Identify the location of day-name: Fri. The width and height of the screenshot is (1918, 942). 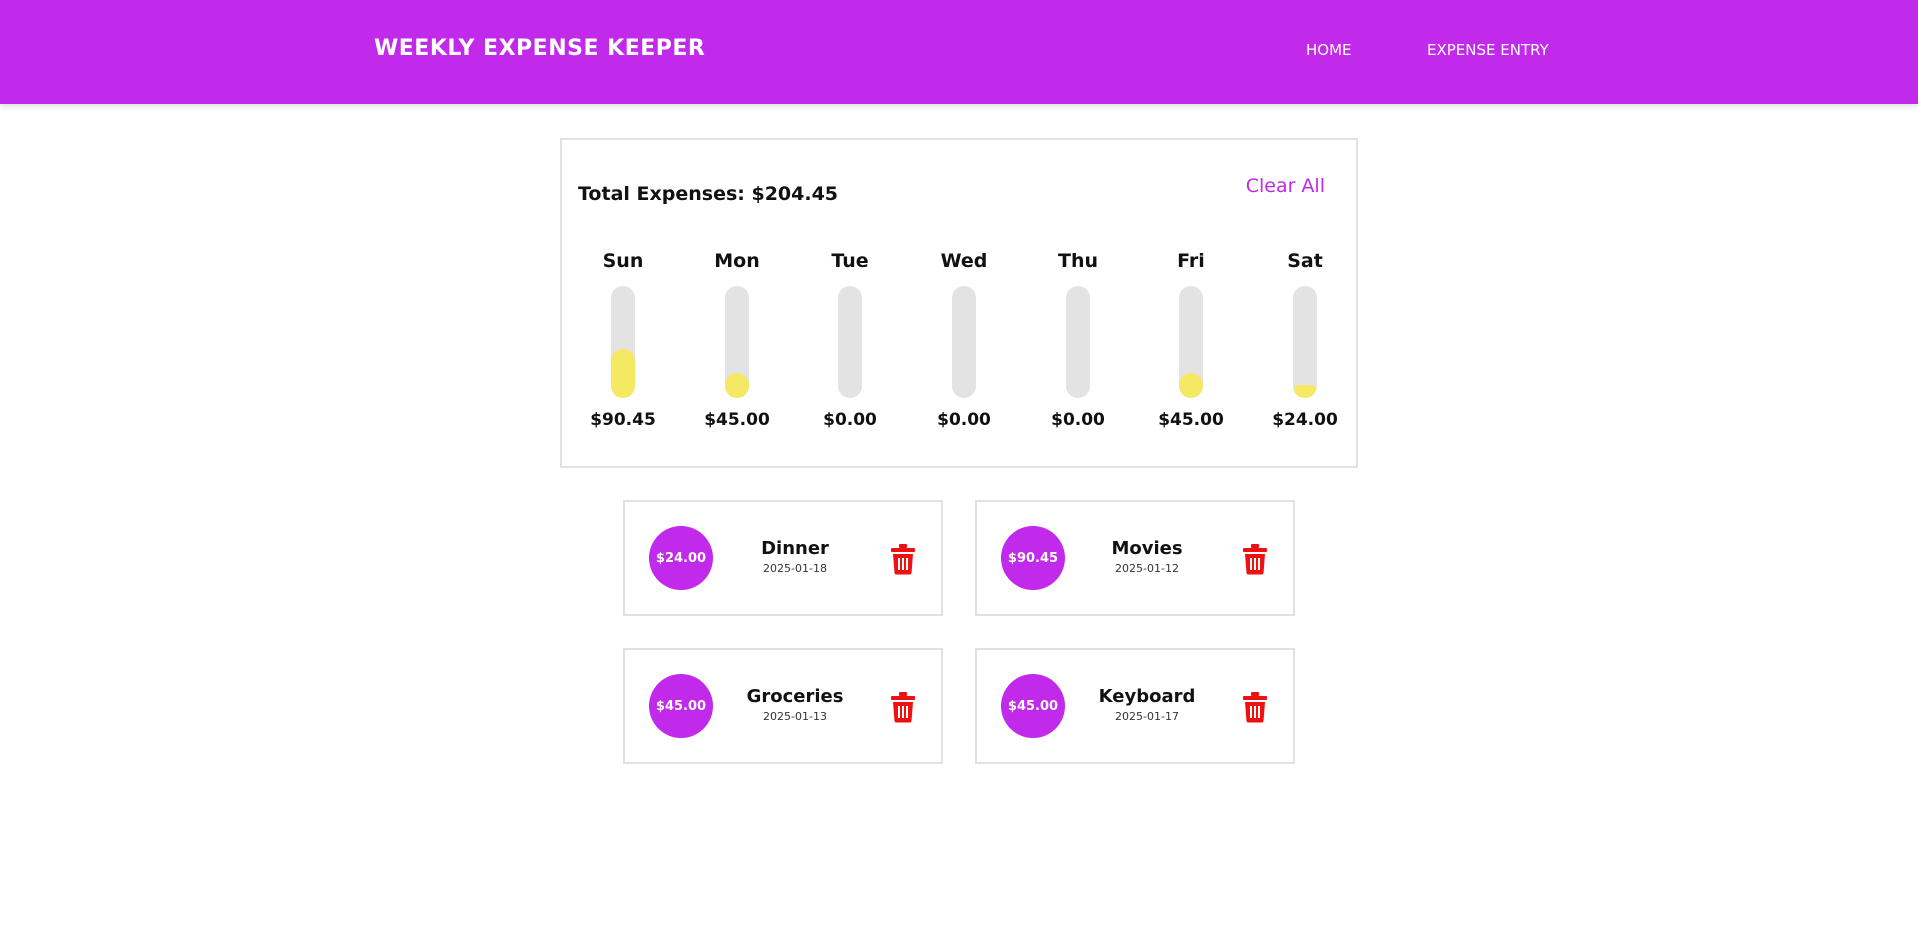
(1191, 261).